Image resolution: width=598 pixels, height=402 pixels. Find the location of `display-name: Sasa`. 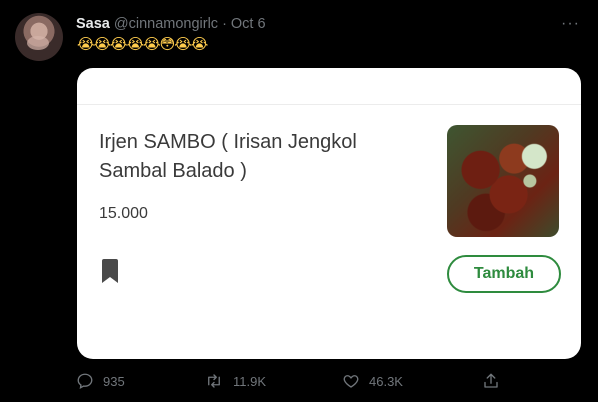

display-name: Sasa is located at coordinates (93, 24).